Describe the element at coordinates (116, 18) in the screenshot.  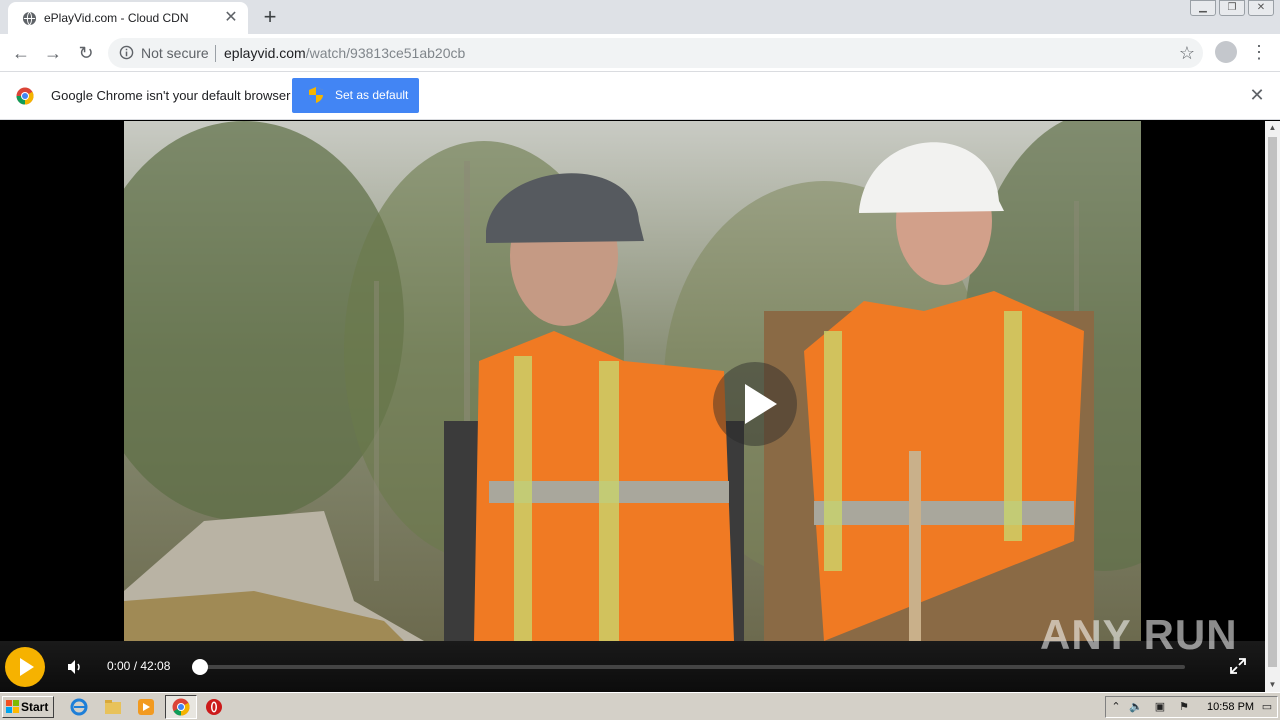
I see `tab-title: ePlayVid.com - Cloud CDN` at that location.